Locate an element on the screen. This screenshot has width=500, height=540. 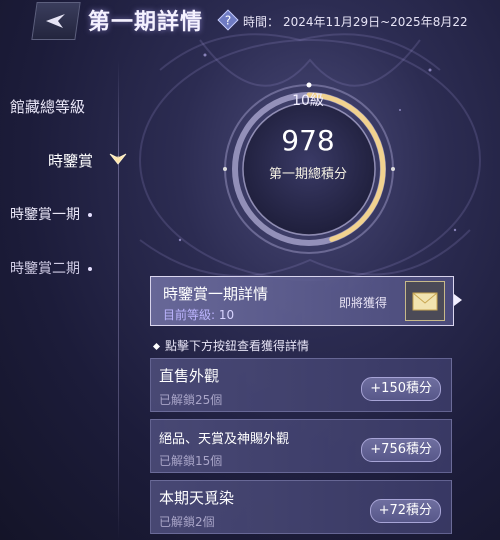
total-score: 978 is located at coordinates (308, 140).